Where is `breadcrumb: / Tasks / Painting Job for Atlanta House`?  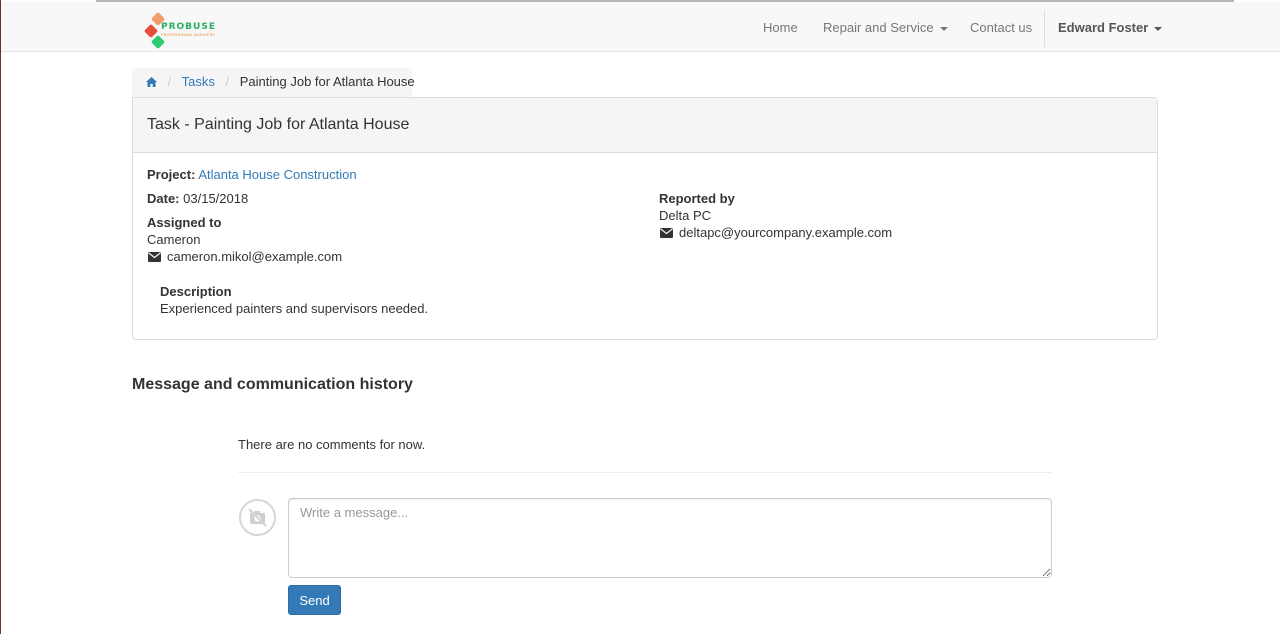
breadcrumb: / Tasks / Painting Job for Atlanta House is located at coordinates (273, 83).